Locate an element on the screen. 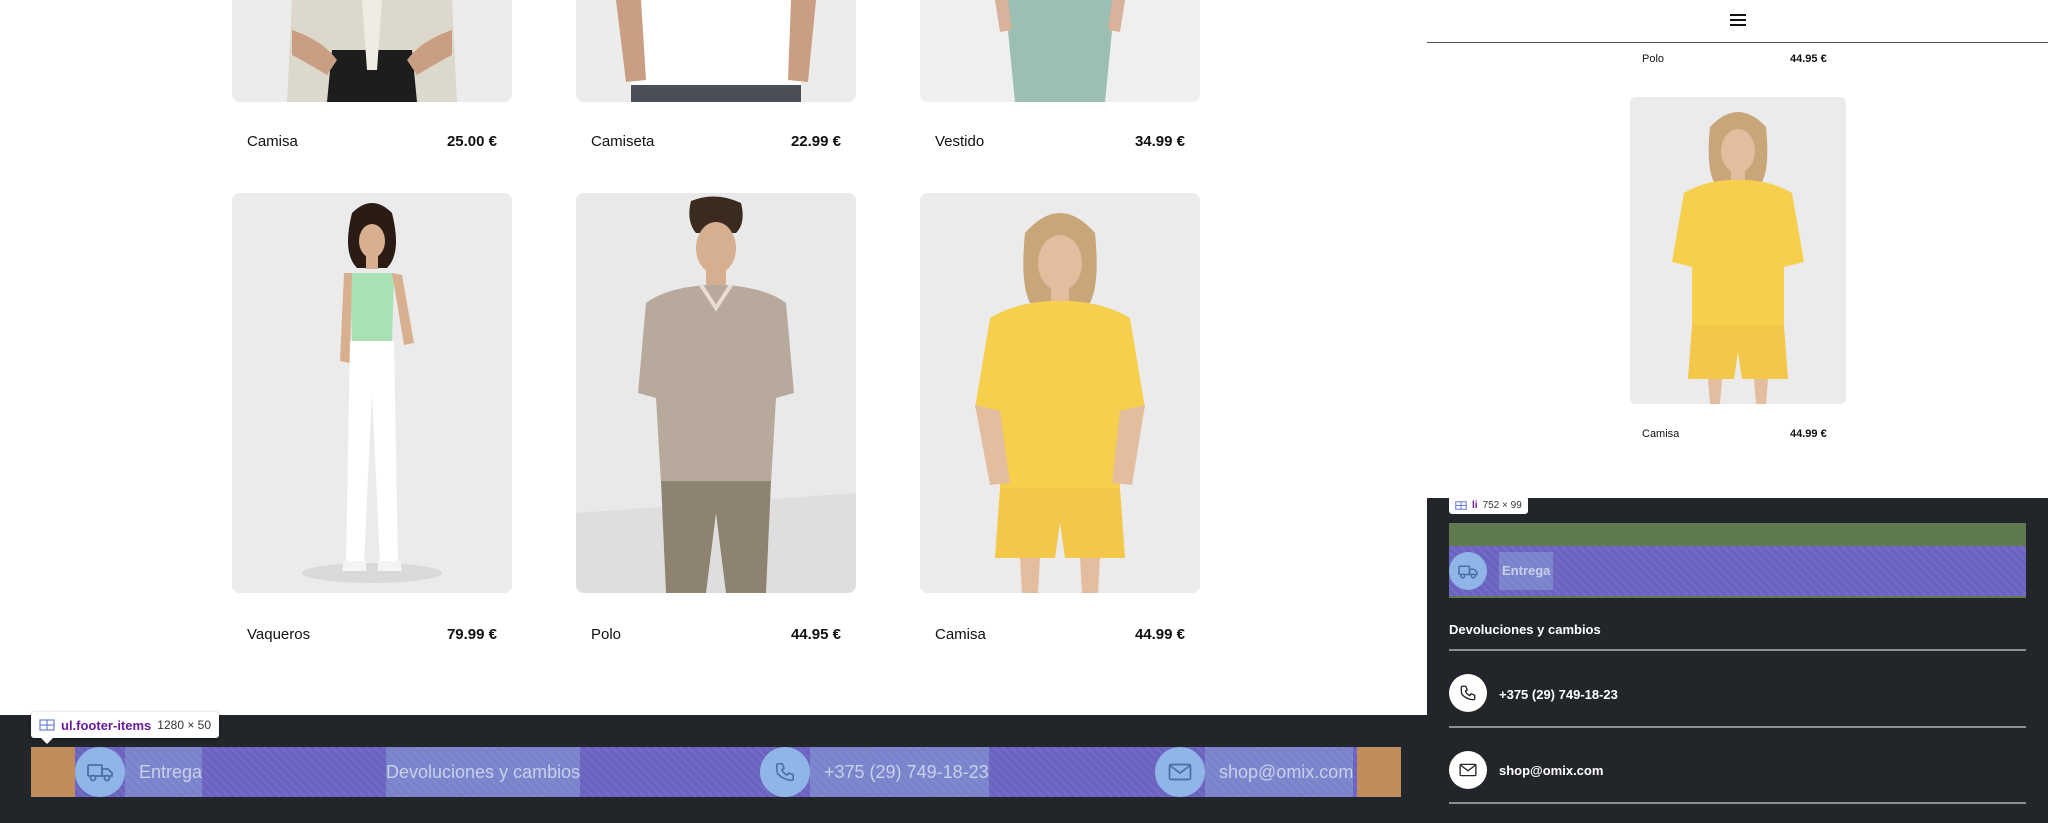 The width and height of the screenshot is (2048, 823). mobile-header is located at coordinates (1737, 21).